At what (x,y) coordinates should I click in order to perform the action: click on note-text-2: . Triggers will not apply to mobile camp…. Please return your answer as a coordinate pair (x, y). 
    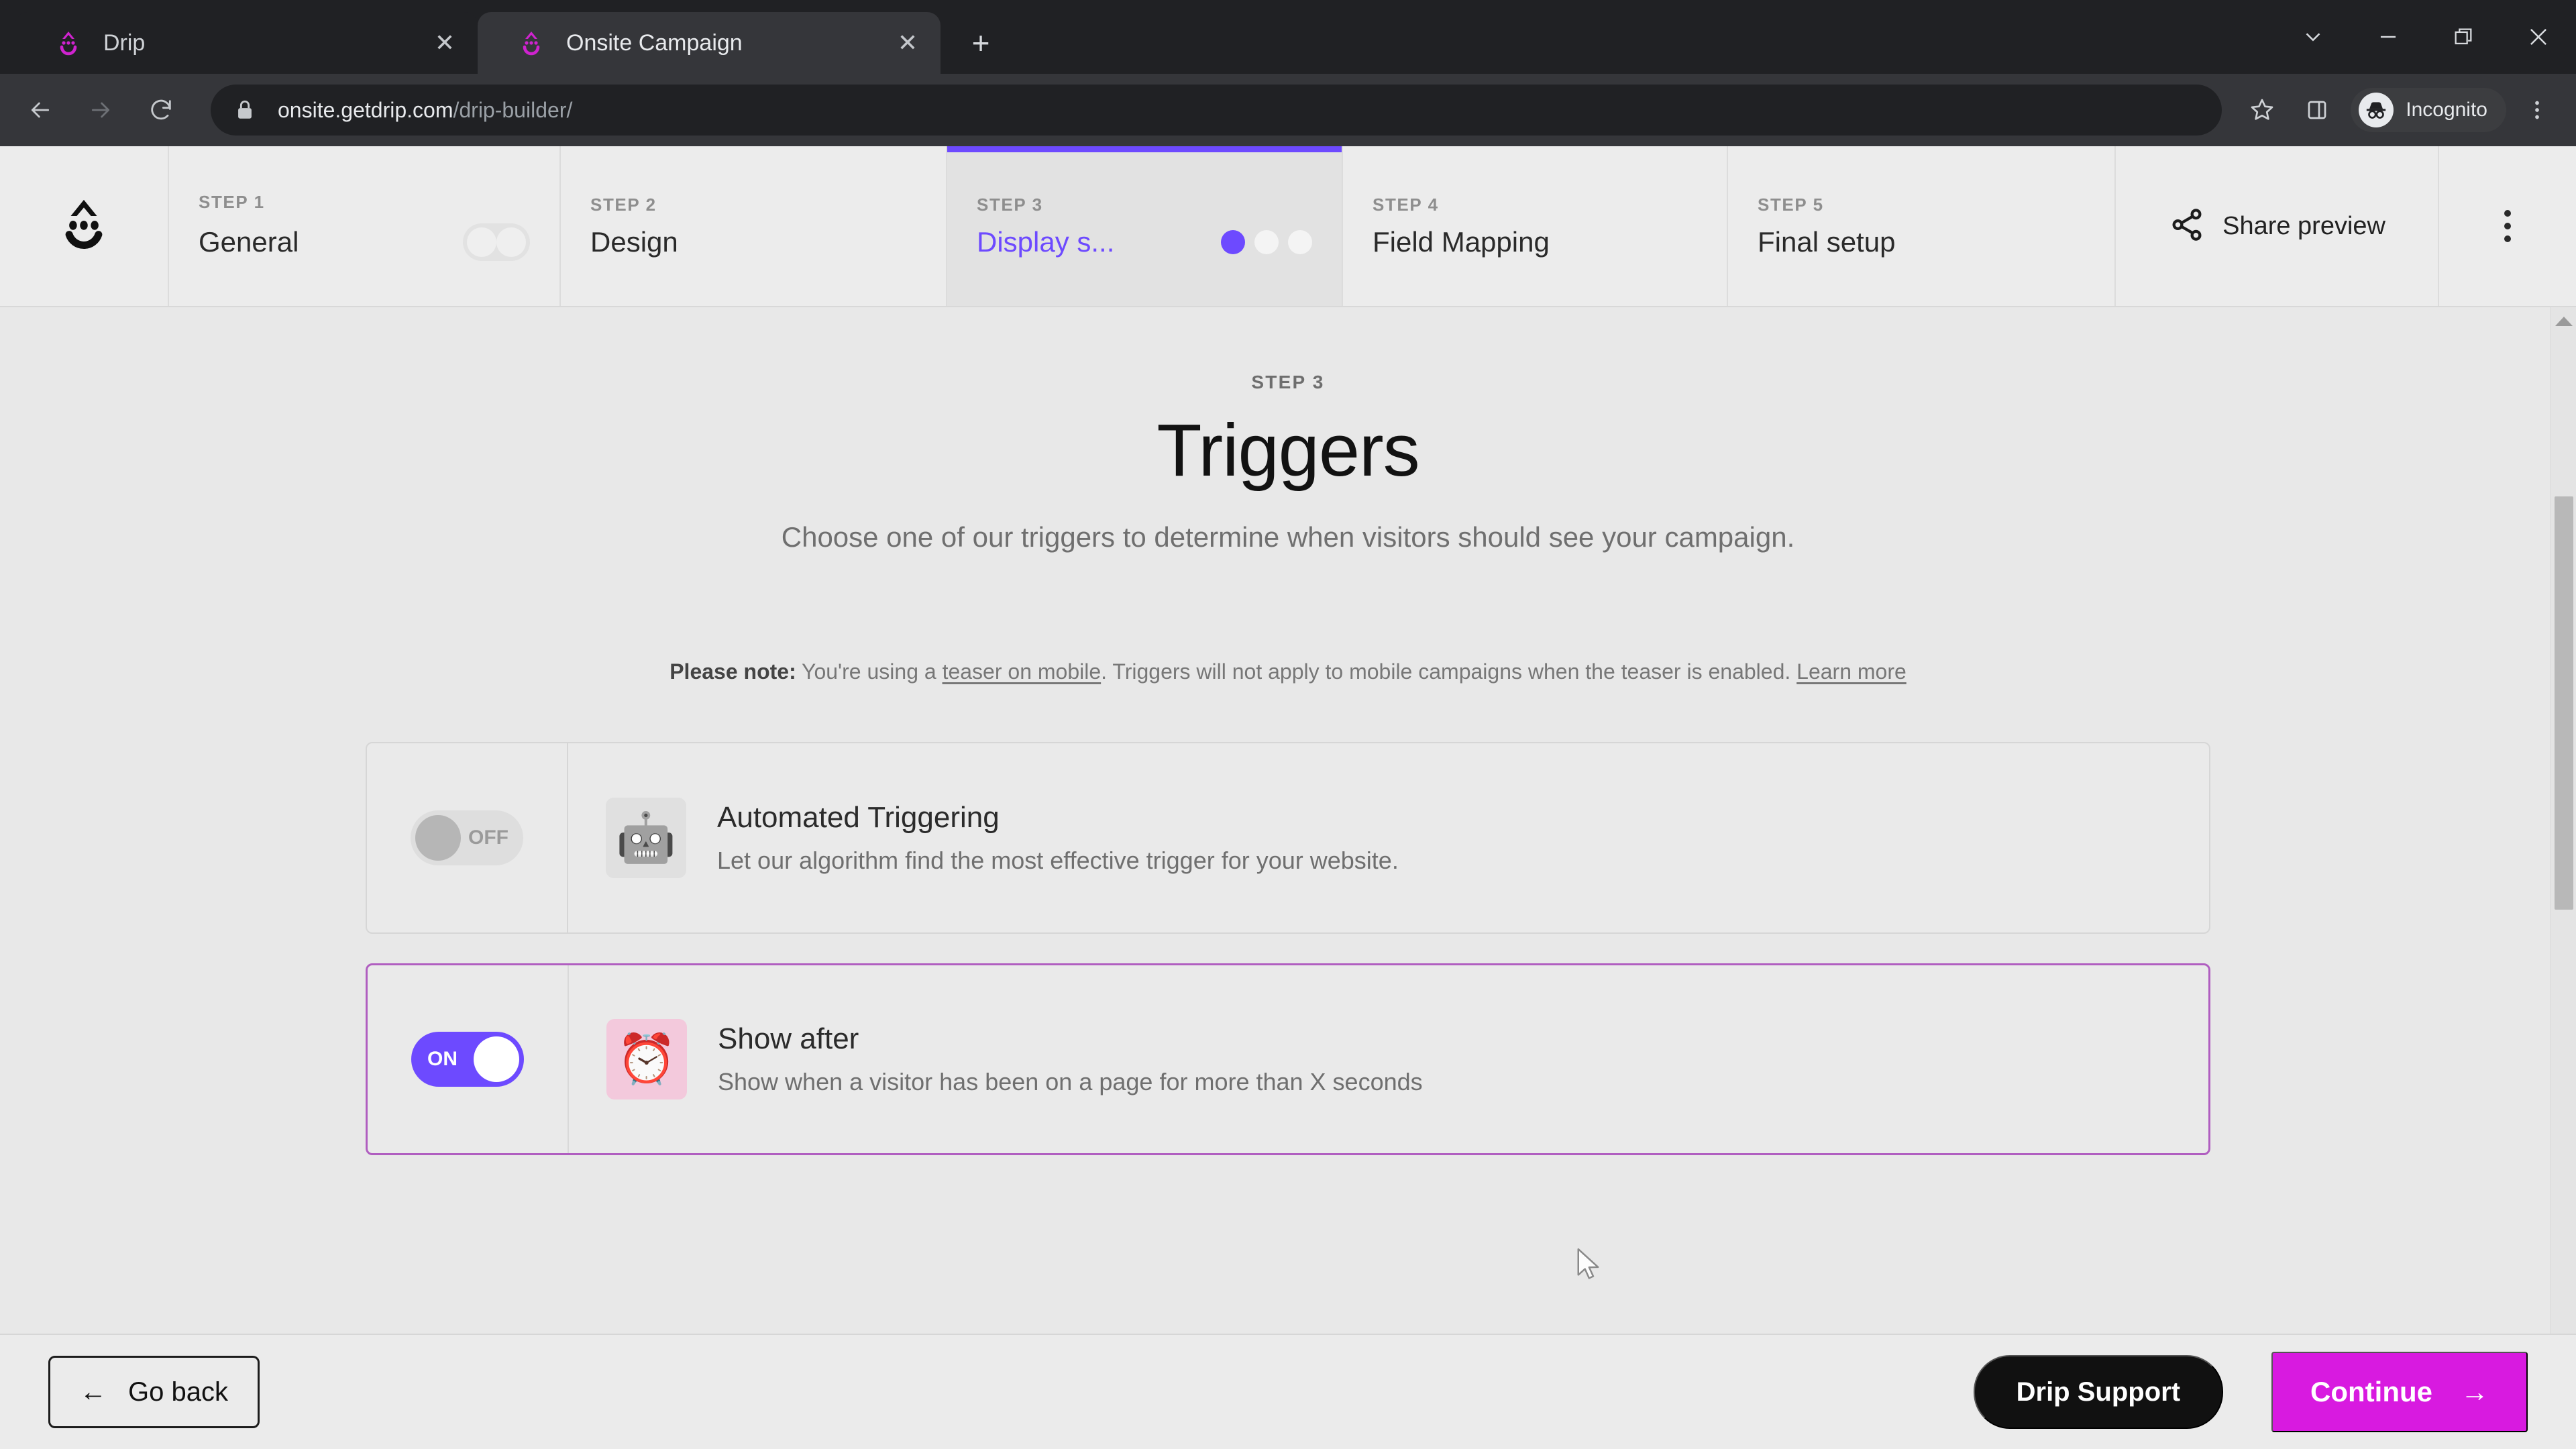
    Looking at the image, I should click on (1449, 671).